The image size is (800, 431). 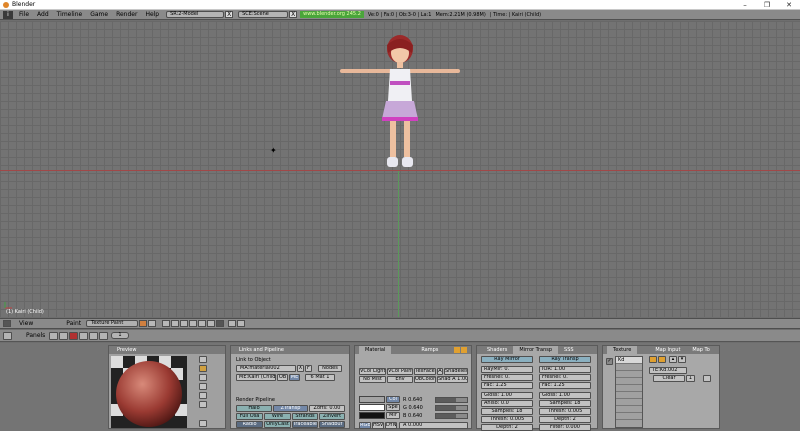 What do you see at coordinates (507, 377) in the screenshot?
I see `fresnel-field: Fresnel: 0.` at bounding box center [507, 377].